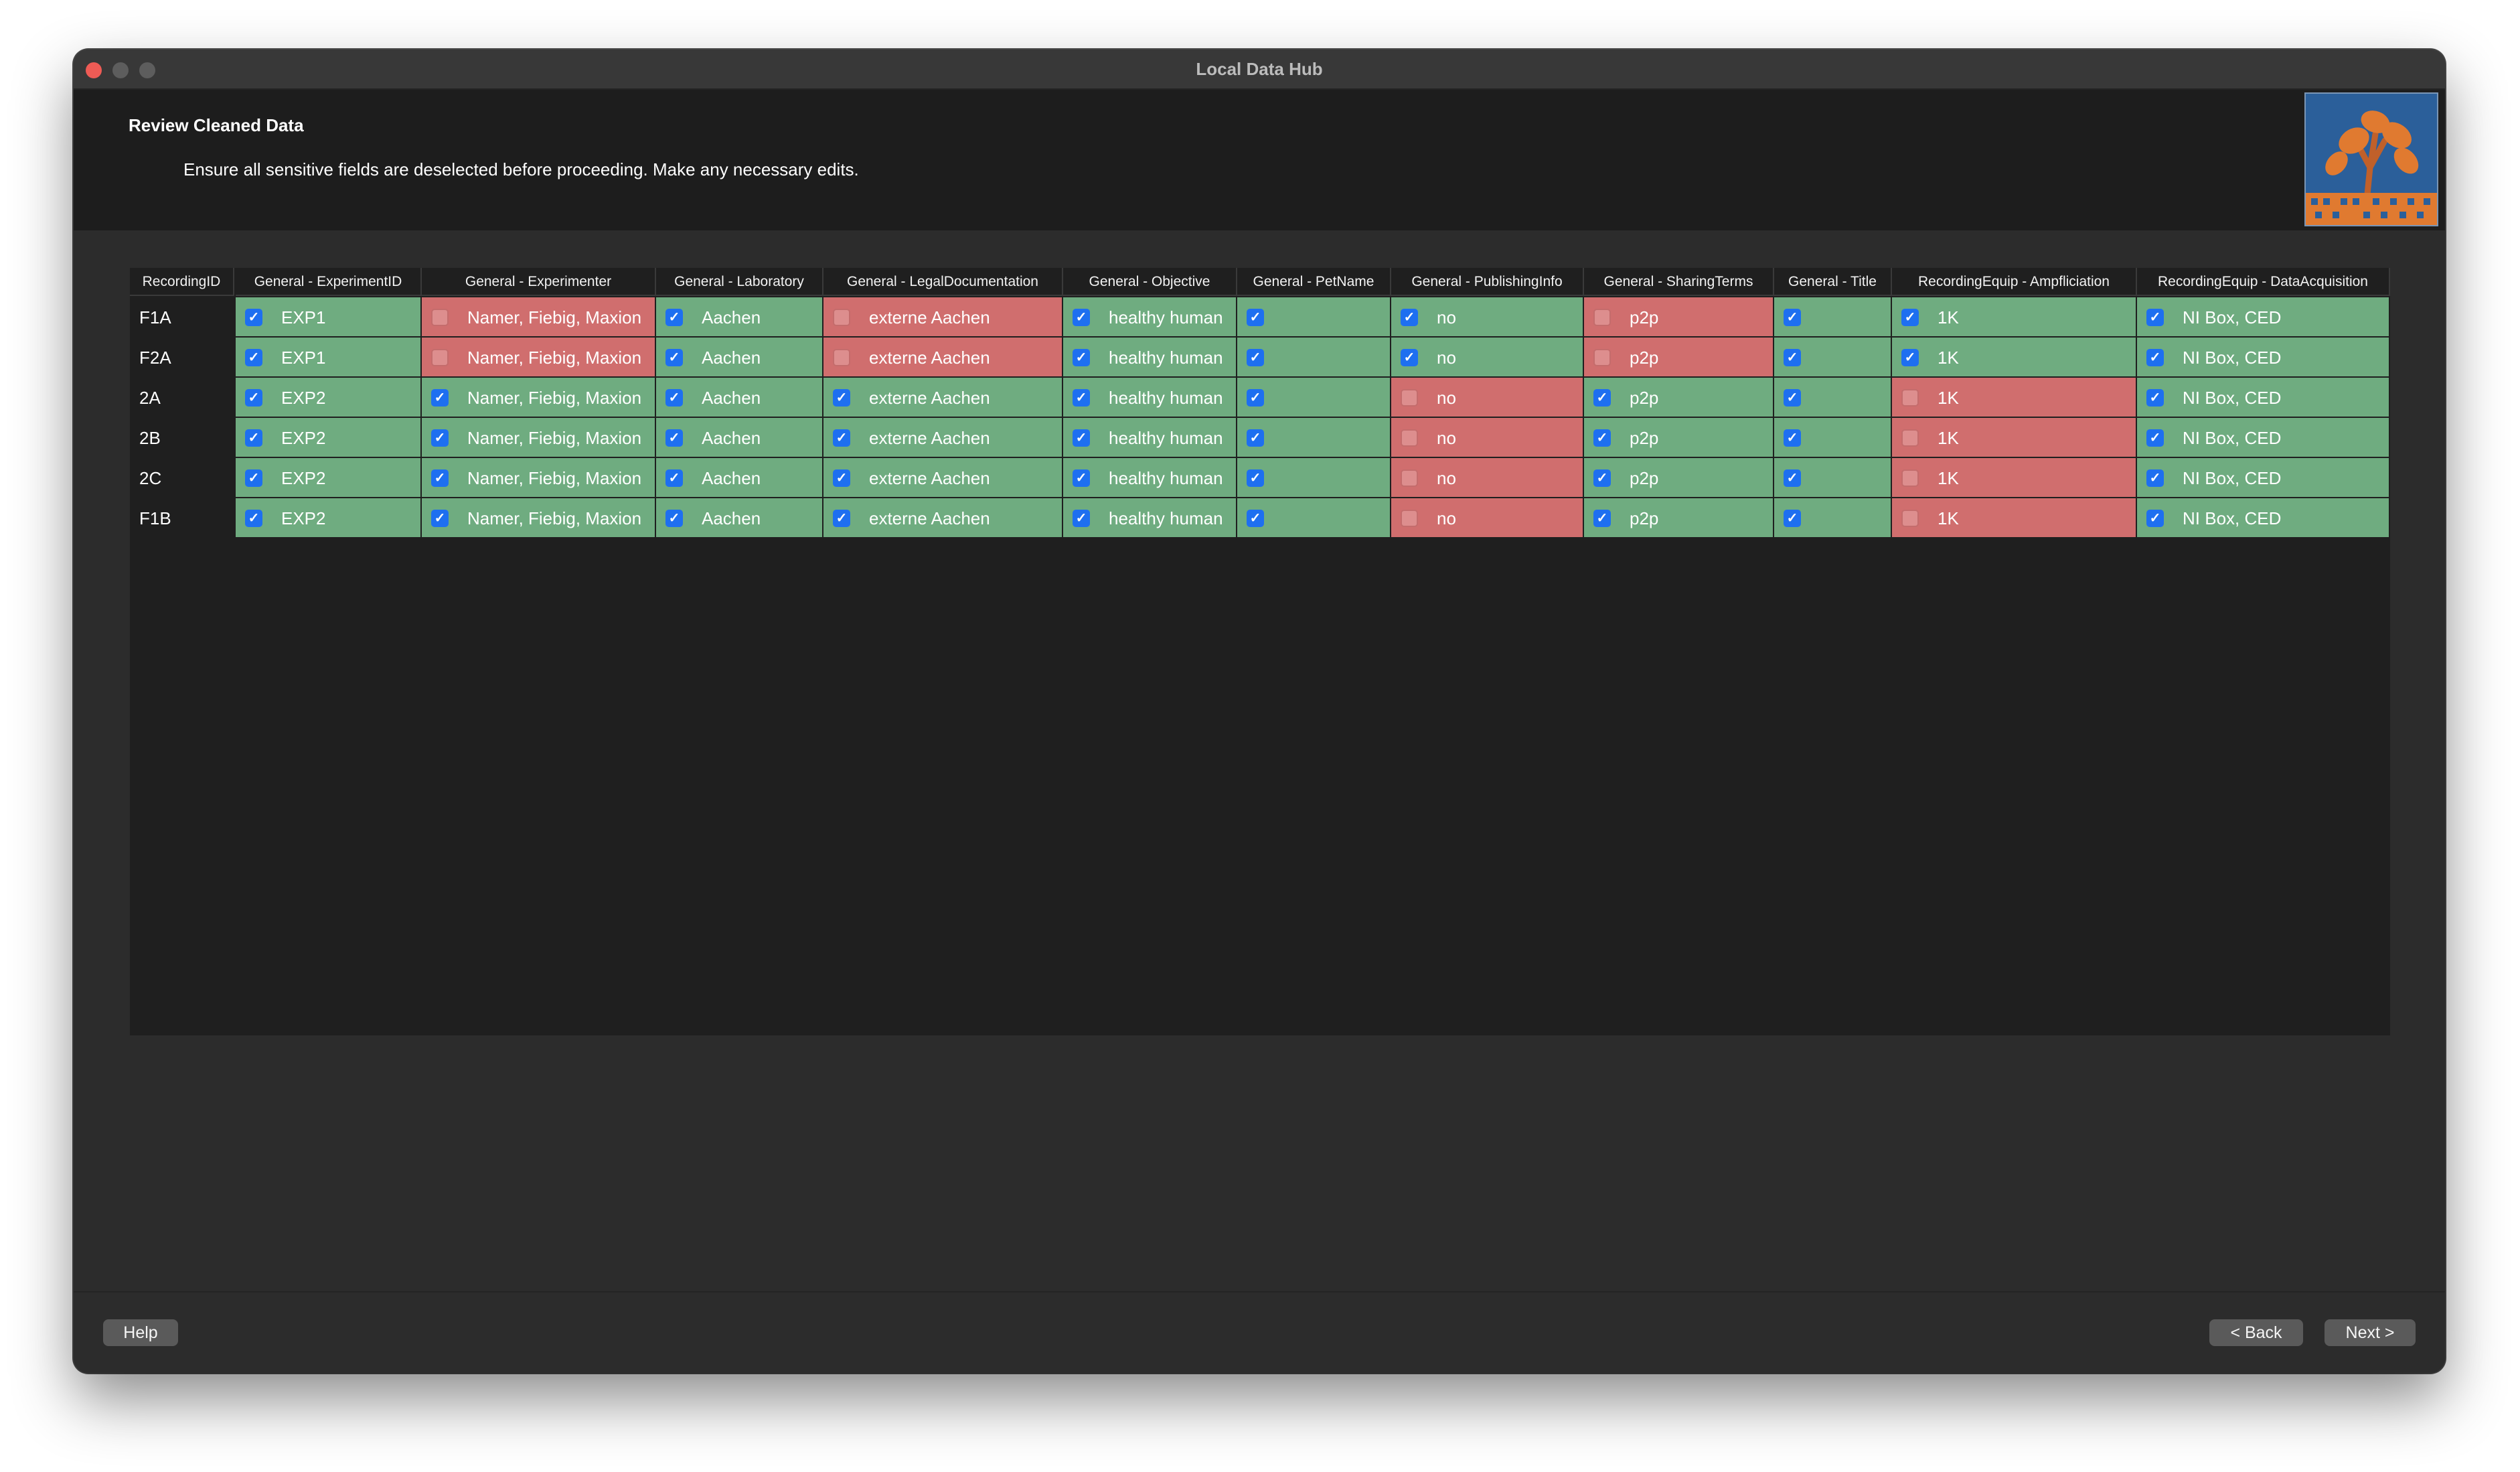 This screenshot has height=1472, width=2520. Describe the element at coordinates (329, 317) in the screenshot. I see `table-cell: ✓ EXP1` at that location.